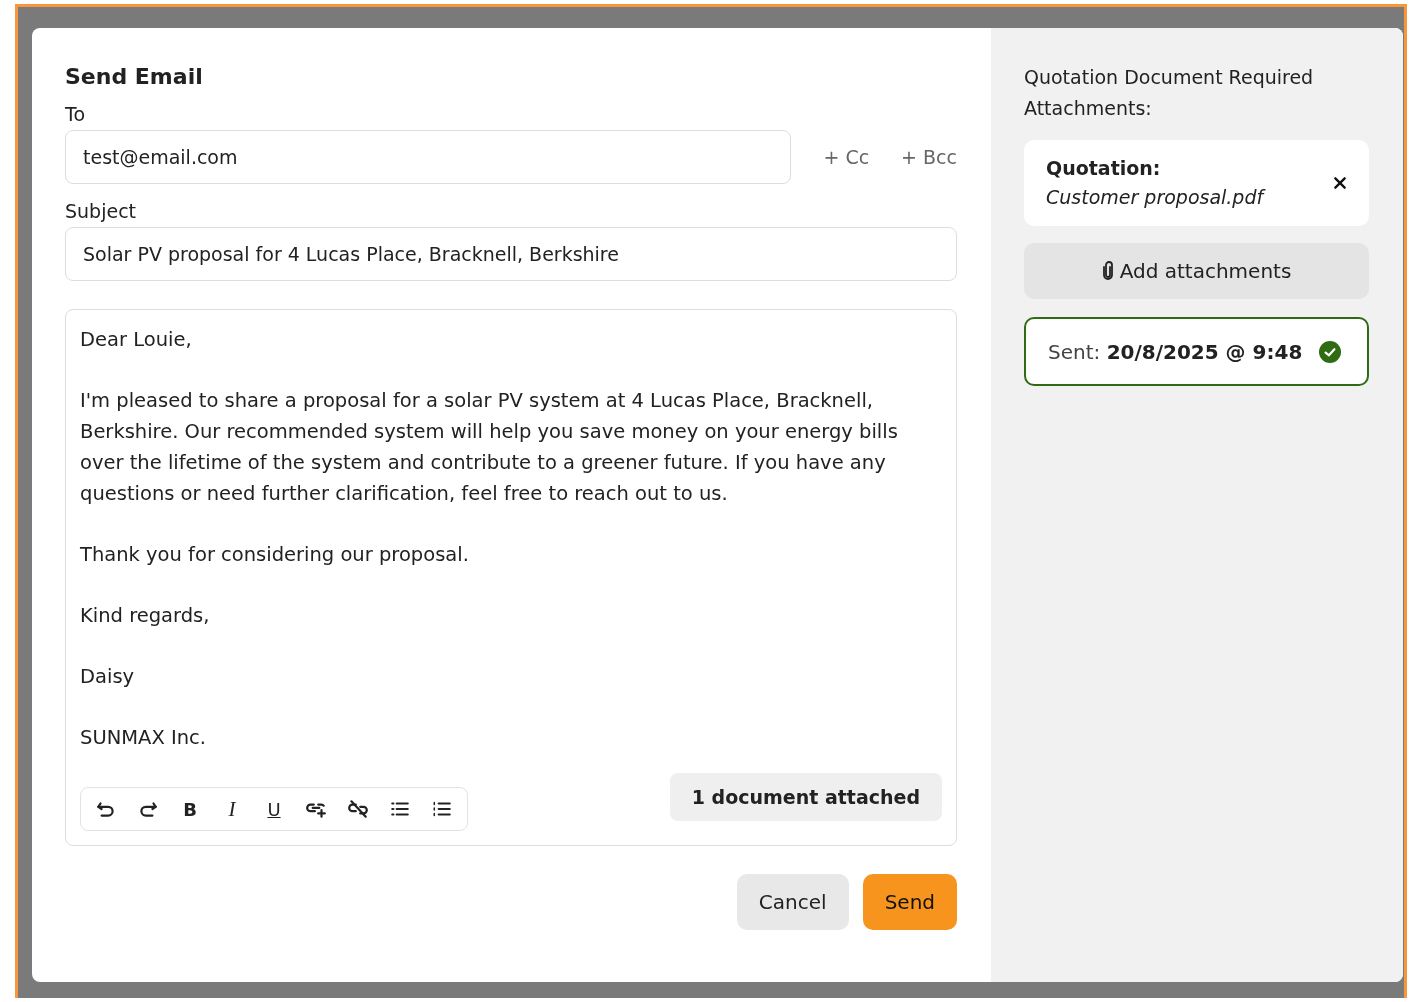 The width and height of the screenshot is (1414, 1002). Describe the element at coordinates (136, 340) in the screenshot. I see `message-paragraph: Dear Louie,` at that location.